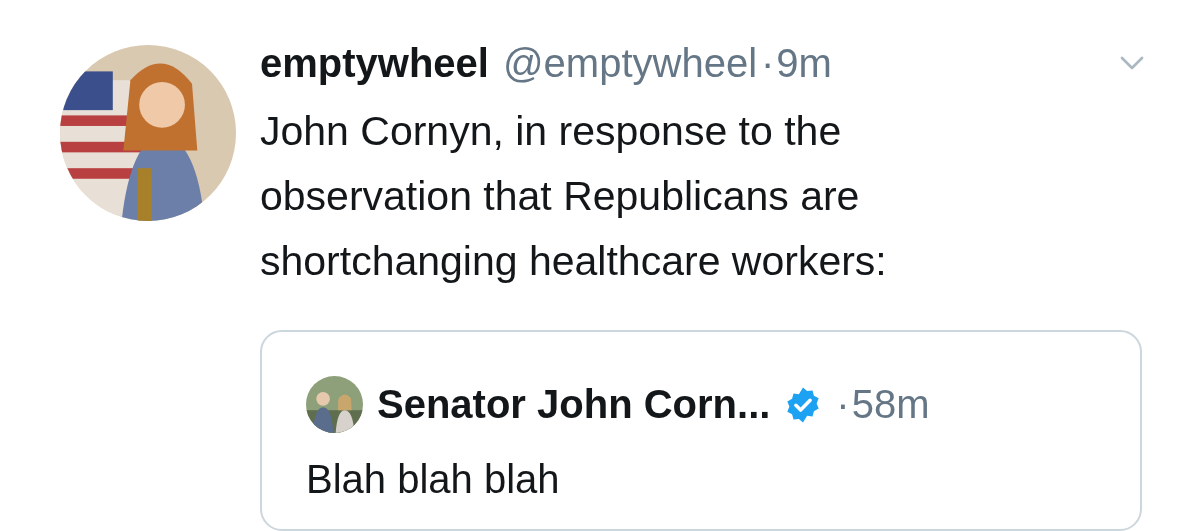  I want to click on author-name: emptywheel, so click(374, 63).